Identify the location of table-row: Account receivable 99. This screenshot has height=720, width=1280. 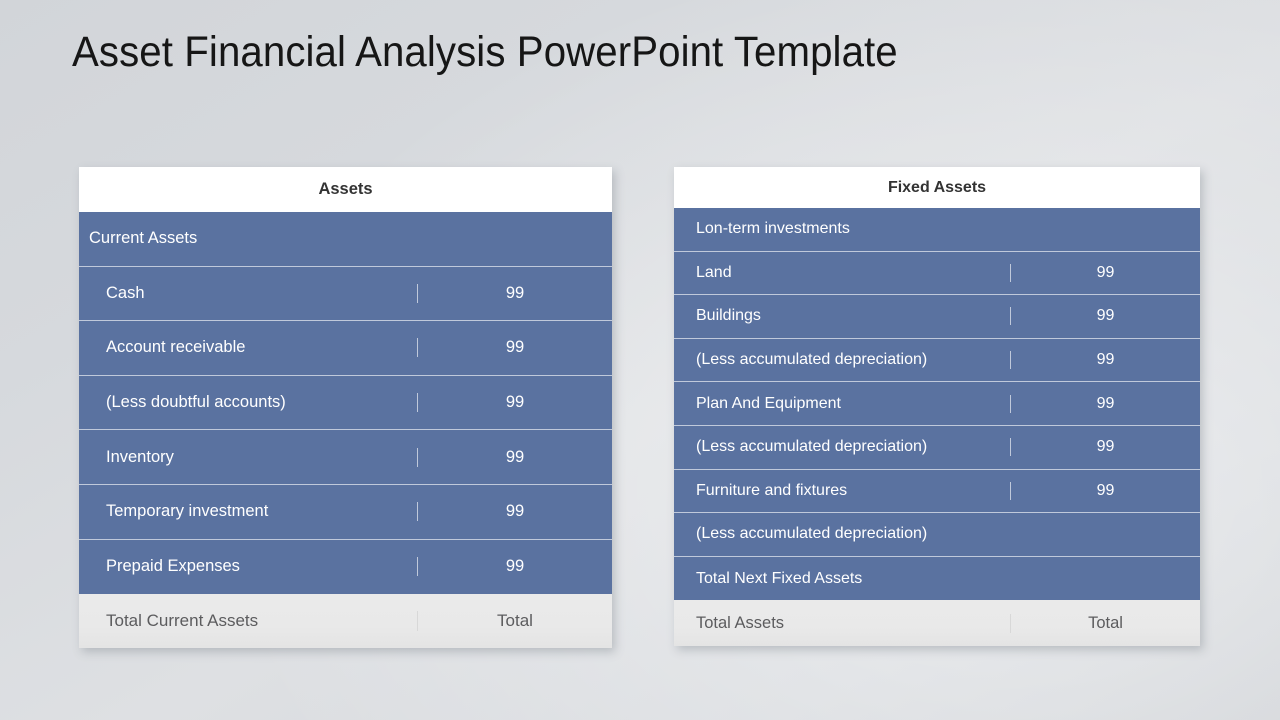
(345, 348).